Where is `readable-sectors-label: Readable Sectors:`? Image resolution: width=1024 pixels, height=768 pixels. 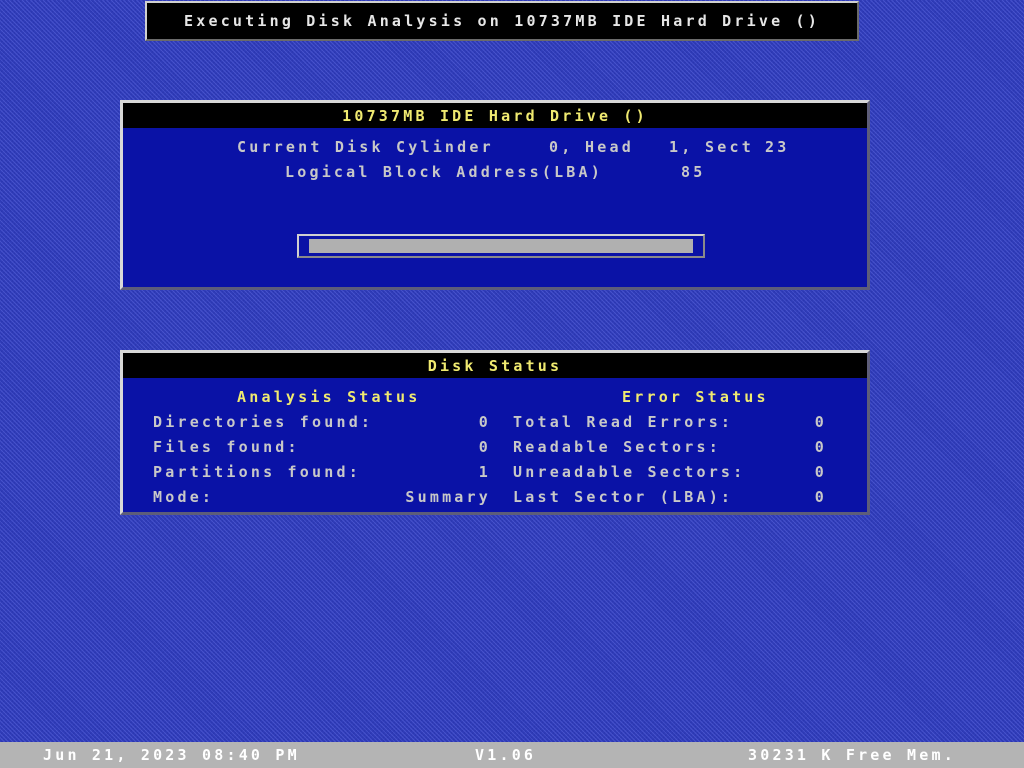
readable-sectors-label: Readable Sectors: is located at coordinates (617, 447).